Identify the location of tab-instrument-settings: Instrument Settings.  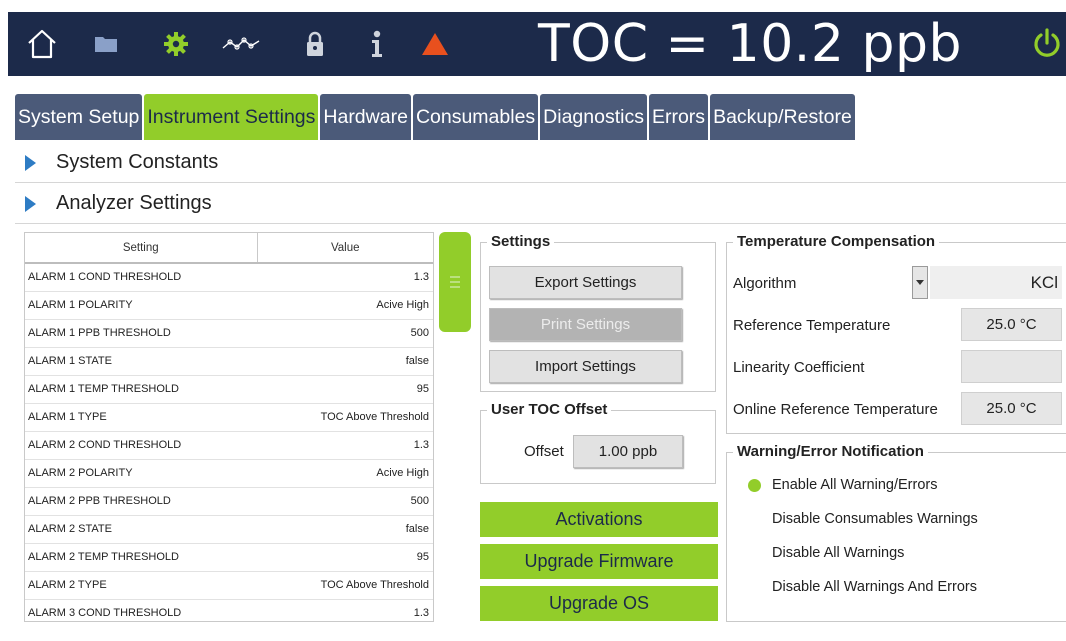
(231, 117).